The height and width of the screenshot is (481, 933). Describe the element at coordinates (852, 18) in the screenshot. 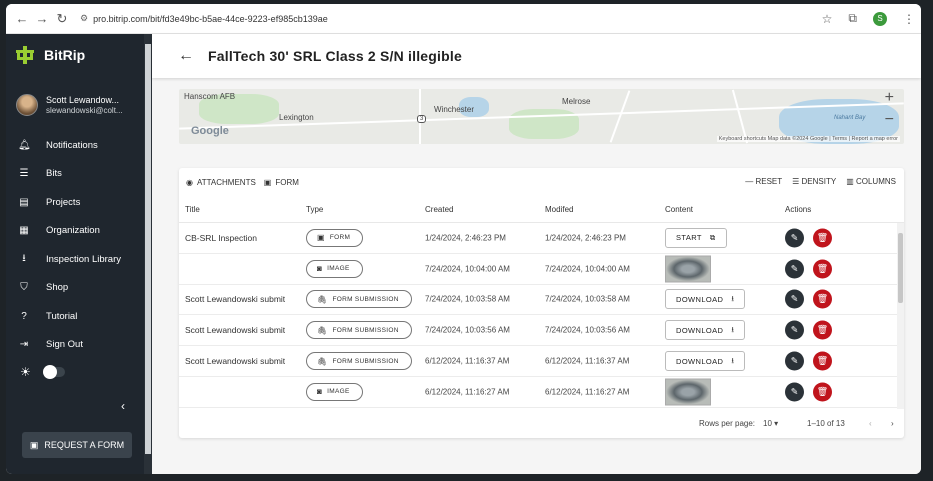

I see `extensions-icon: ⧉` at that location.